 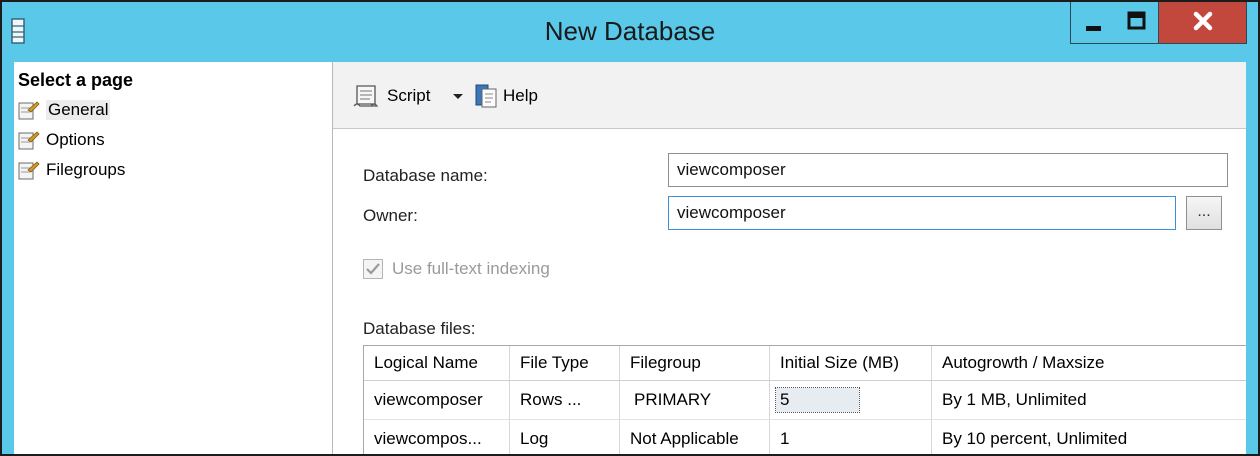 What do you see at coordinates (471, 268) in the screenshot?
I see `fulltext-indexing-label: Use full-text indexing` at bounding box center [471, 268].